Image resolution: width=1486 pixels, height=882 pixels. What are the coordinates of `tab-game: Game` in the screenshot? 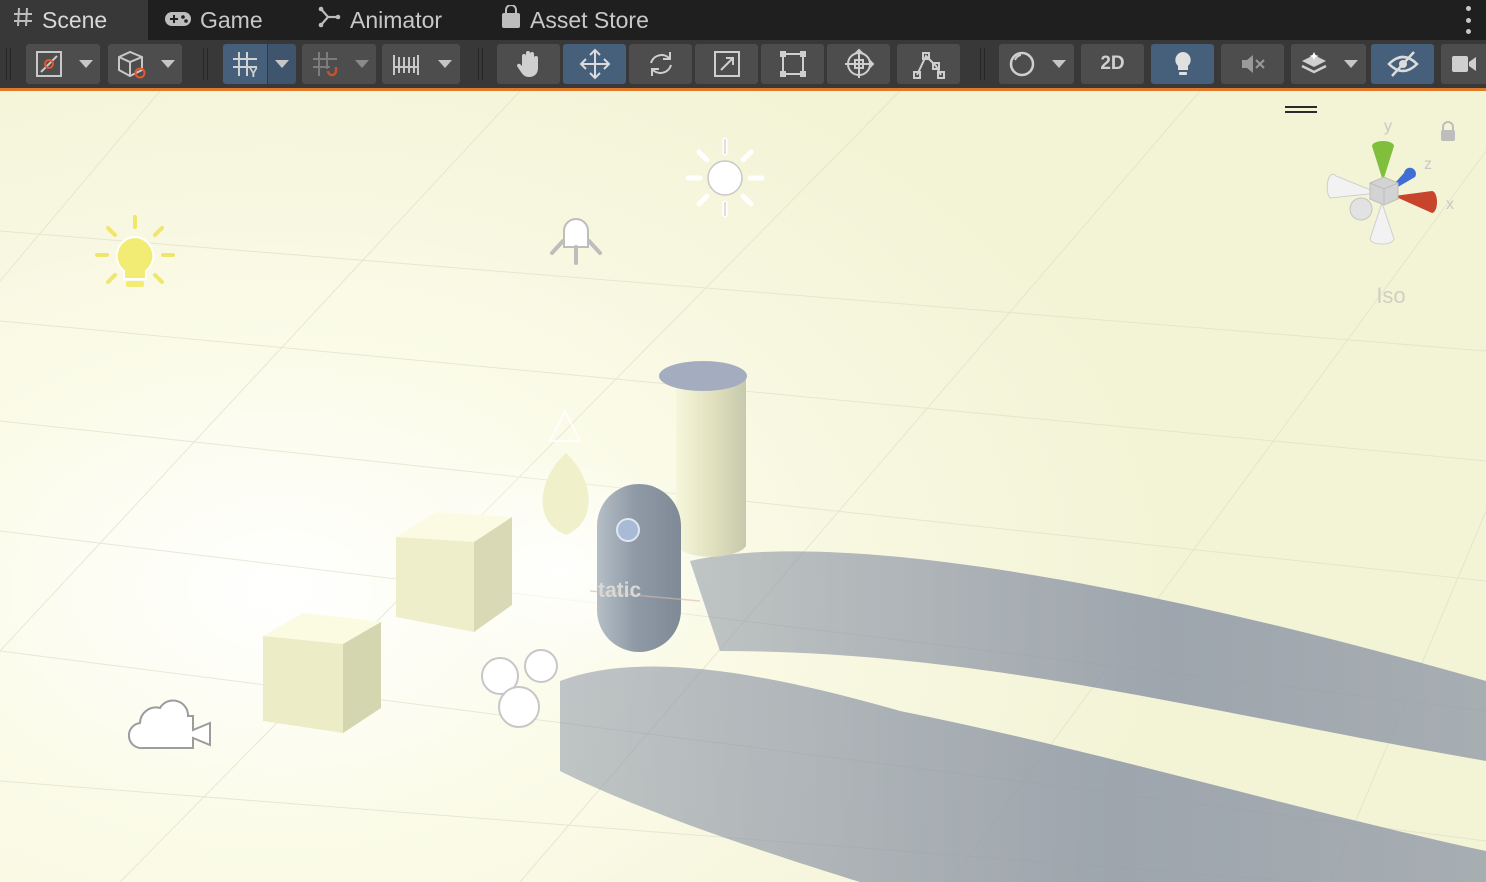 It's located at (213, 20).